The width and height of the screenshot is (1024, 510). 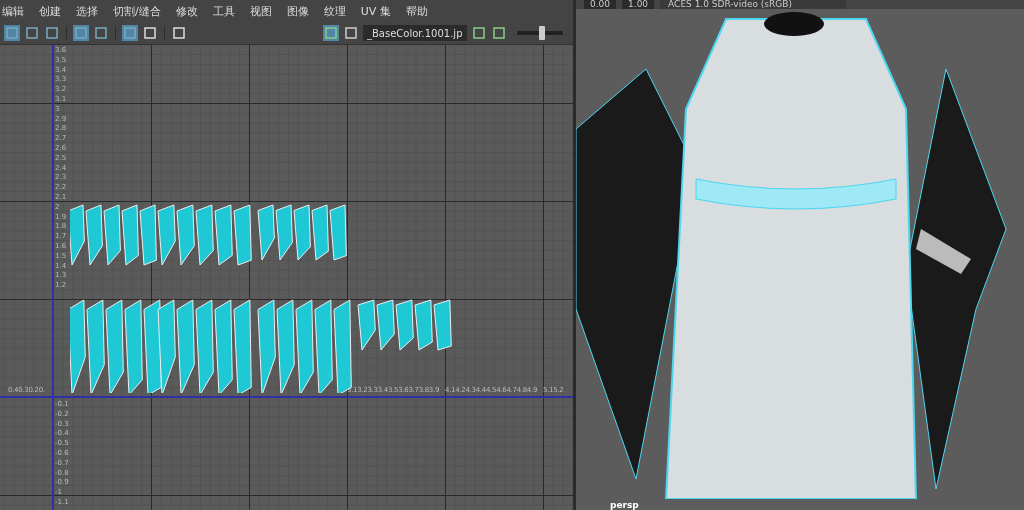 What do you see at coordinates (375, 11) in the screenshot?
I see `menu-item: UV 集` at bounding box center [375, 11].